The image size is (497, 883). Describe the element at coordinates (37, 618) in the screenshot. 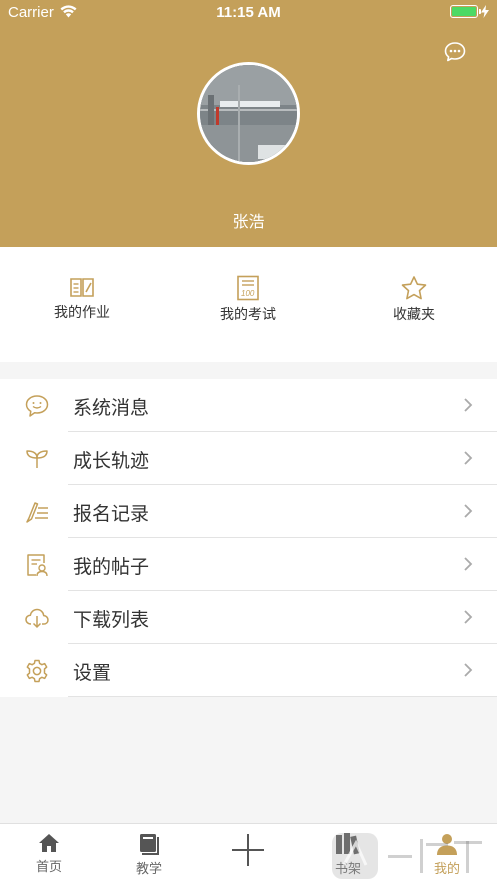

I see `cloud-download-icon` at that location.